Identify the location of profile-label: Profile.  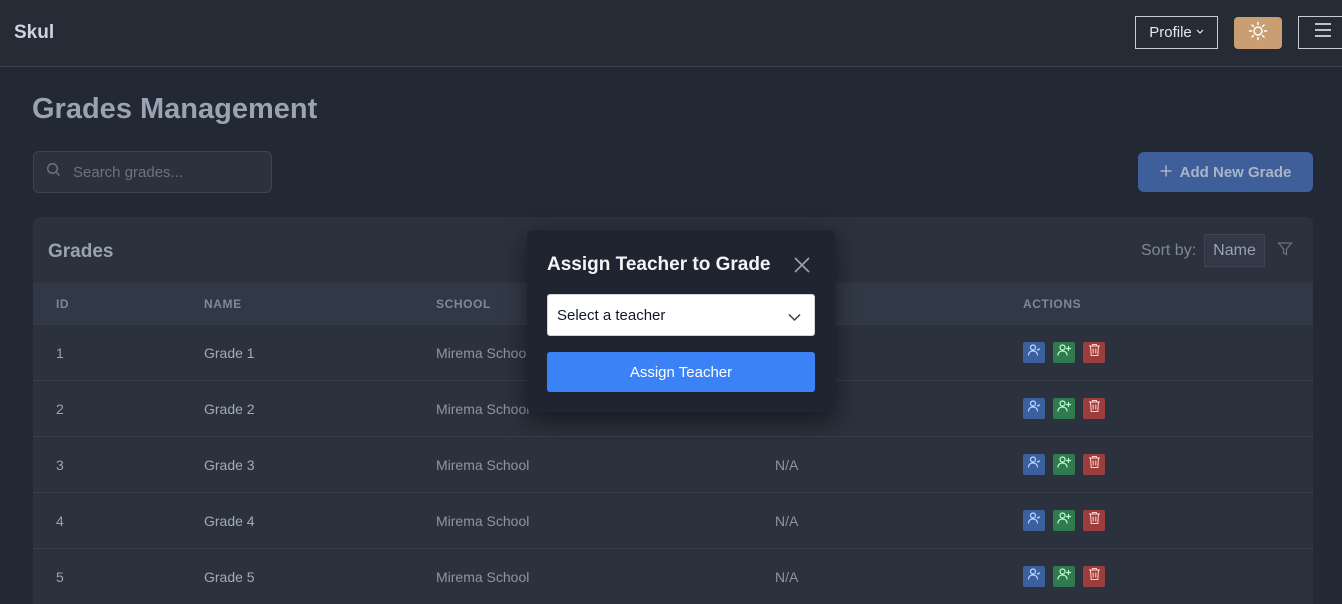
(1170, 32).